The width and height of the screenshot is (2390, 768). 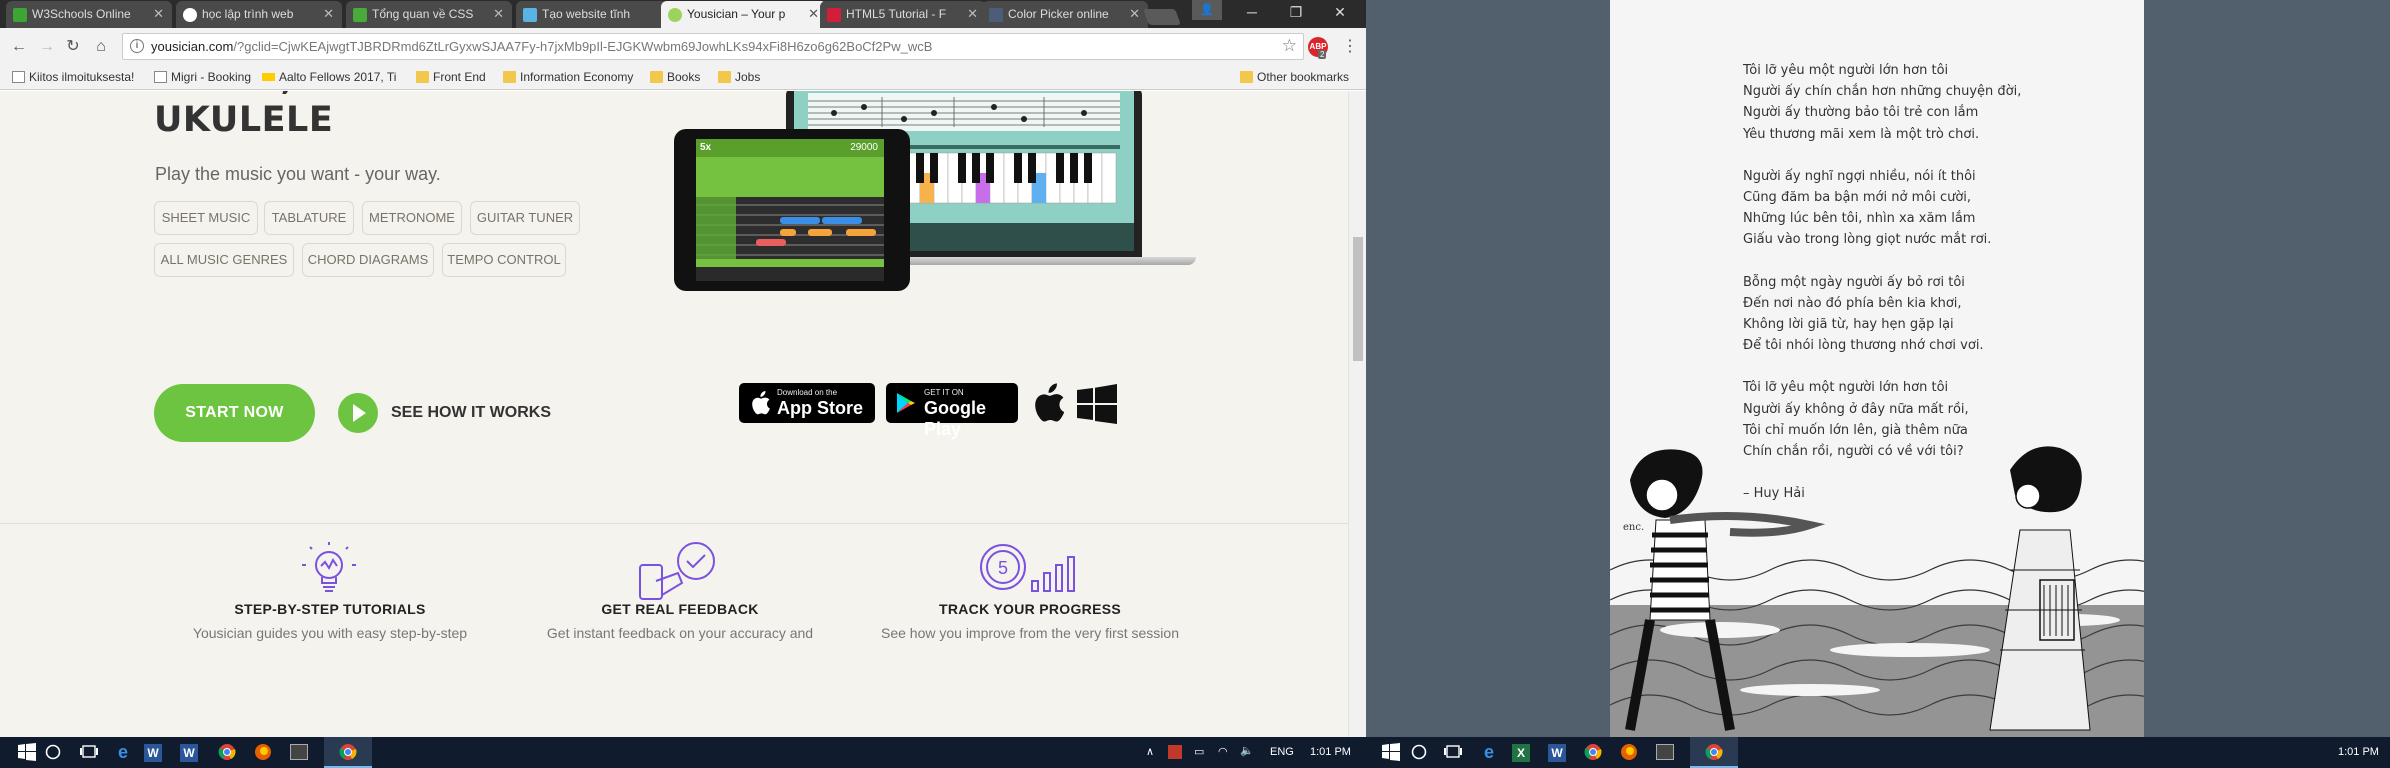 I want to click on bookmark-jobs: Jobs, so click(x=739, y=77).